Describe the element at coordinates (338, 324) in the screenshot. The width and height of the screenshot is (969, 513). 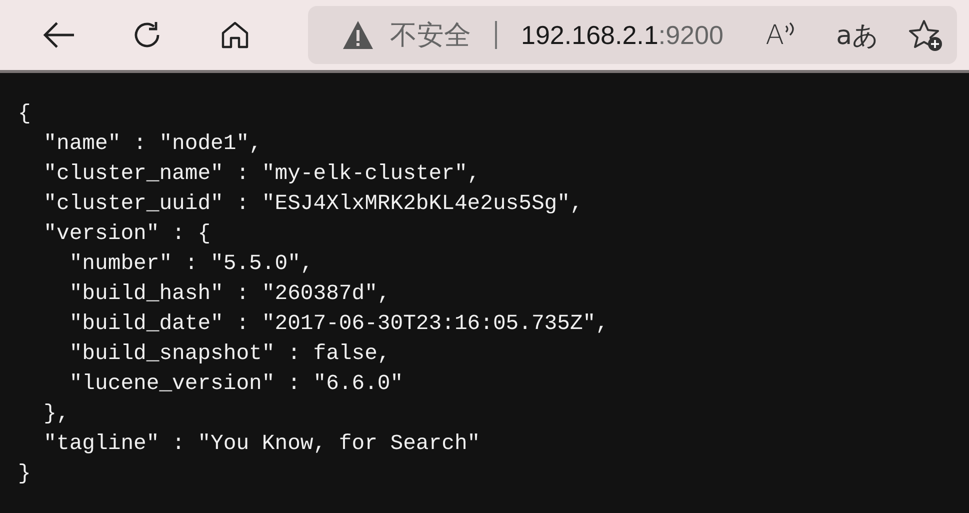
I see `json-line: "build_date" : "2017-06-30T23:16:05.735Z",` at that location.